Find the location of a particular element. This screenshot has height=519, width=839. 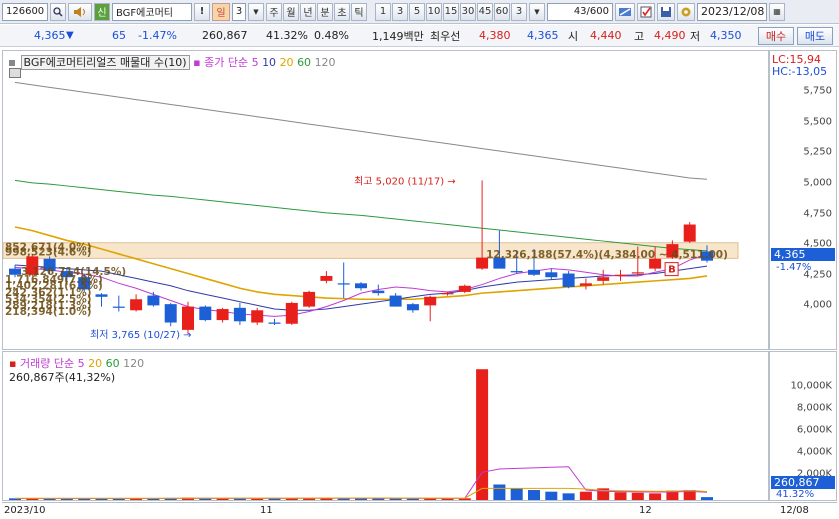

period-button-0: 주 is located at coordinates (274, 11).